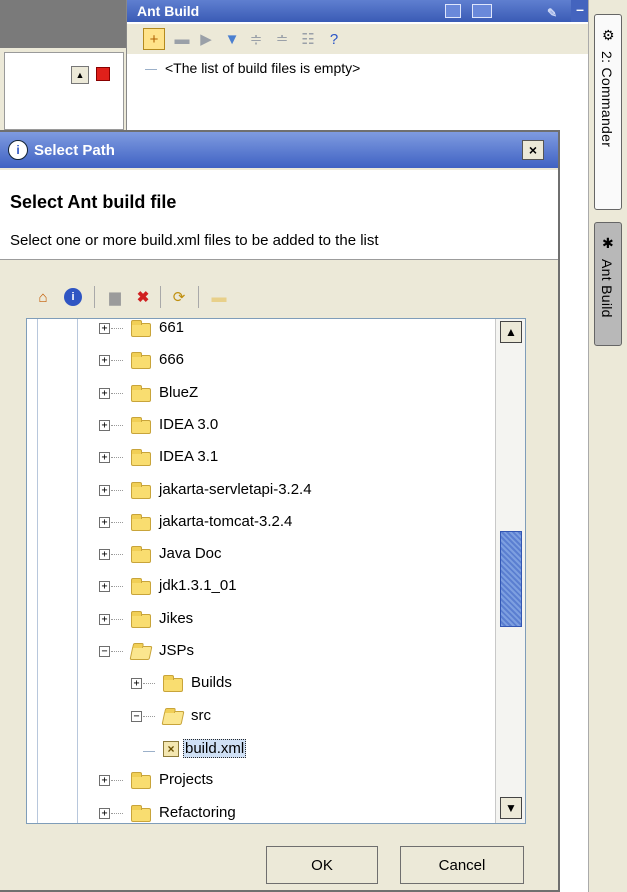  I want to click on tree-item-label: 661, so click(172, 327).